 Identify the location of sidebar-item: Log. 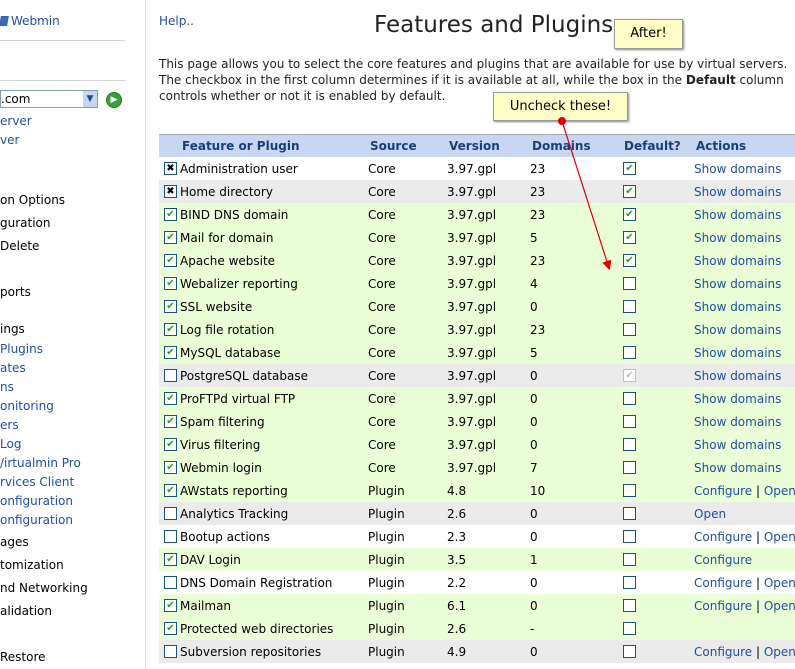
(10, 444).